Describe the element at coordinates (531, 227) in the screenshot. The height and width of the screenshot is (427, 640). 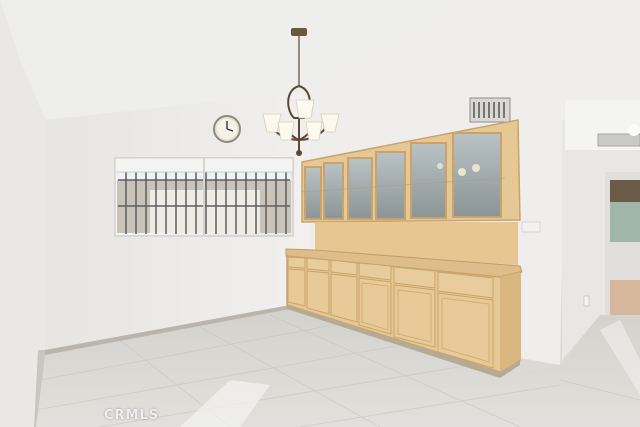
I see `wall-switch-plate` at that location.